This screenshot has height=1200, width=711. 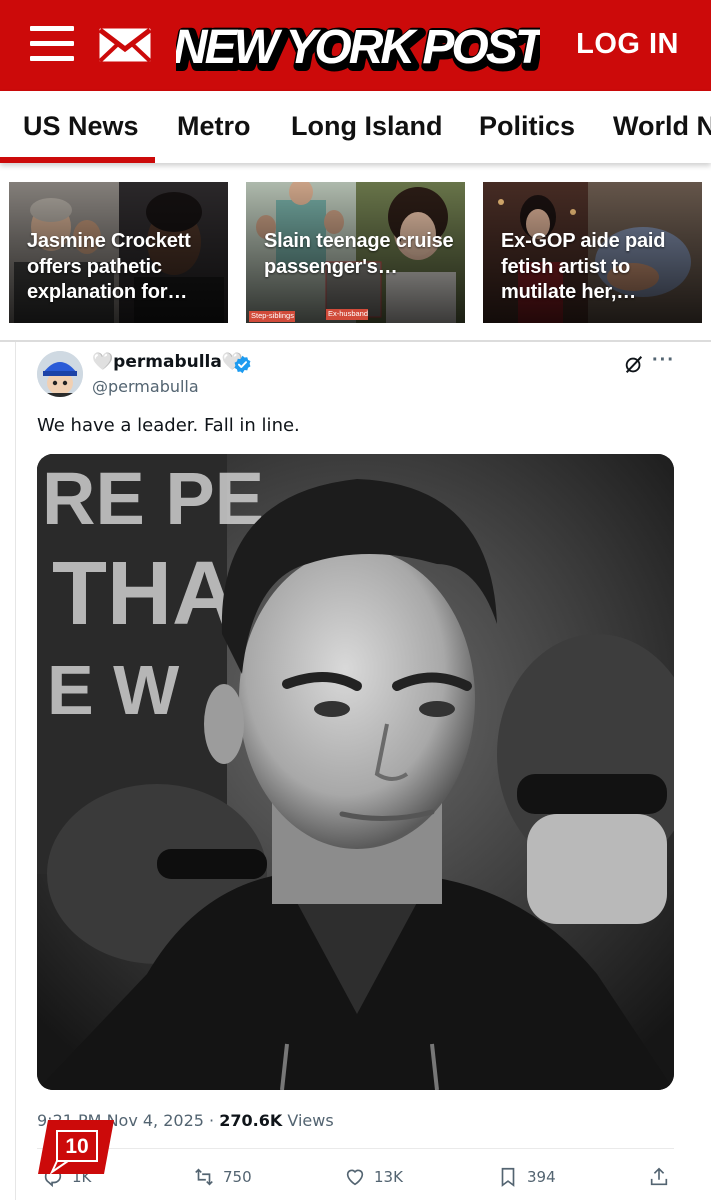 I want to click on like-count: 13K, so click(x=388, y=1177).